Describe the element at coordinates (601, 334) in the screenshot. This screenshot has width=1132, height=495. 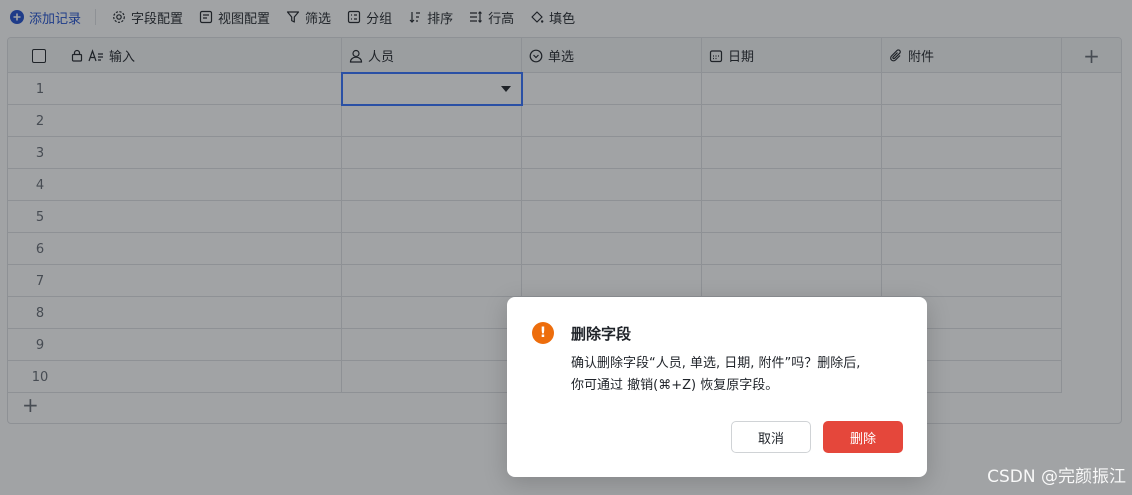
I see `dialog-title: 删除字段` at that location.